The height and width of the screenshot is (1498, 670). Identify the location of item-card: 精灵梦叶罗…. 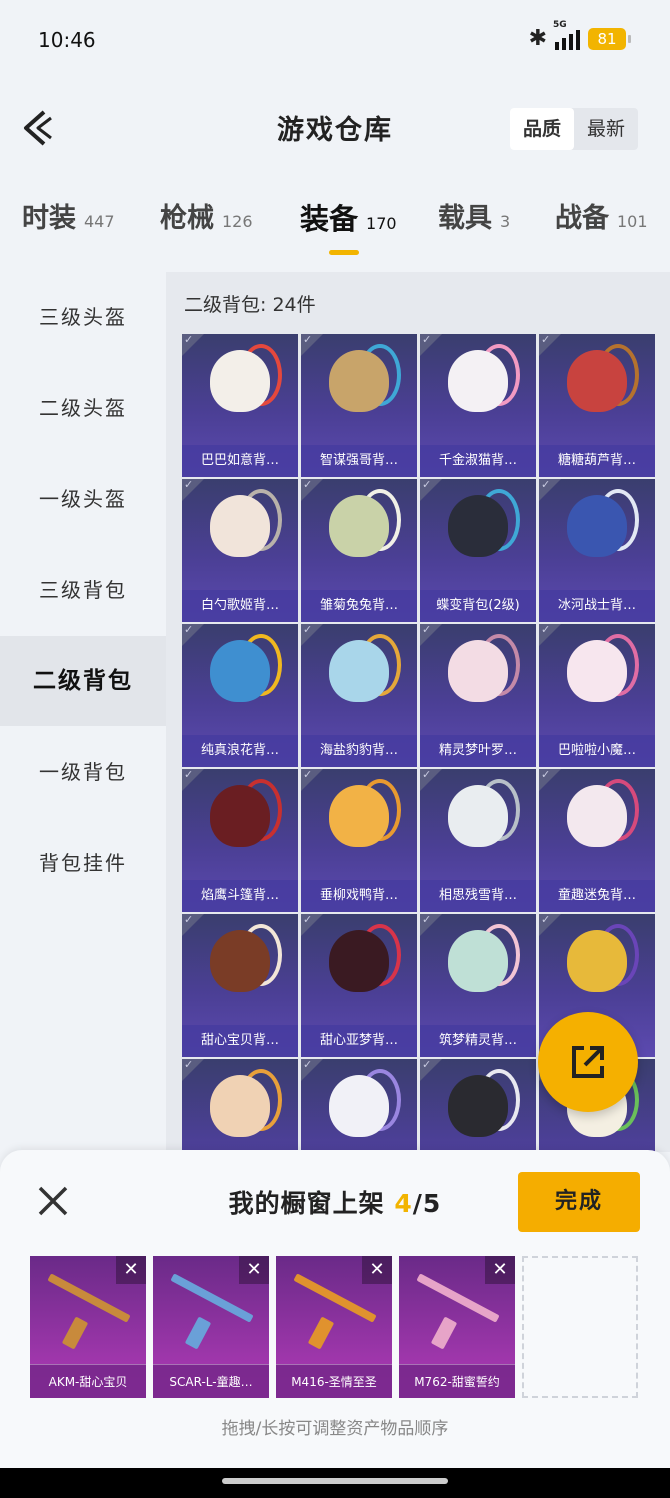
(478, 695).